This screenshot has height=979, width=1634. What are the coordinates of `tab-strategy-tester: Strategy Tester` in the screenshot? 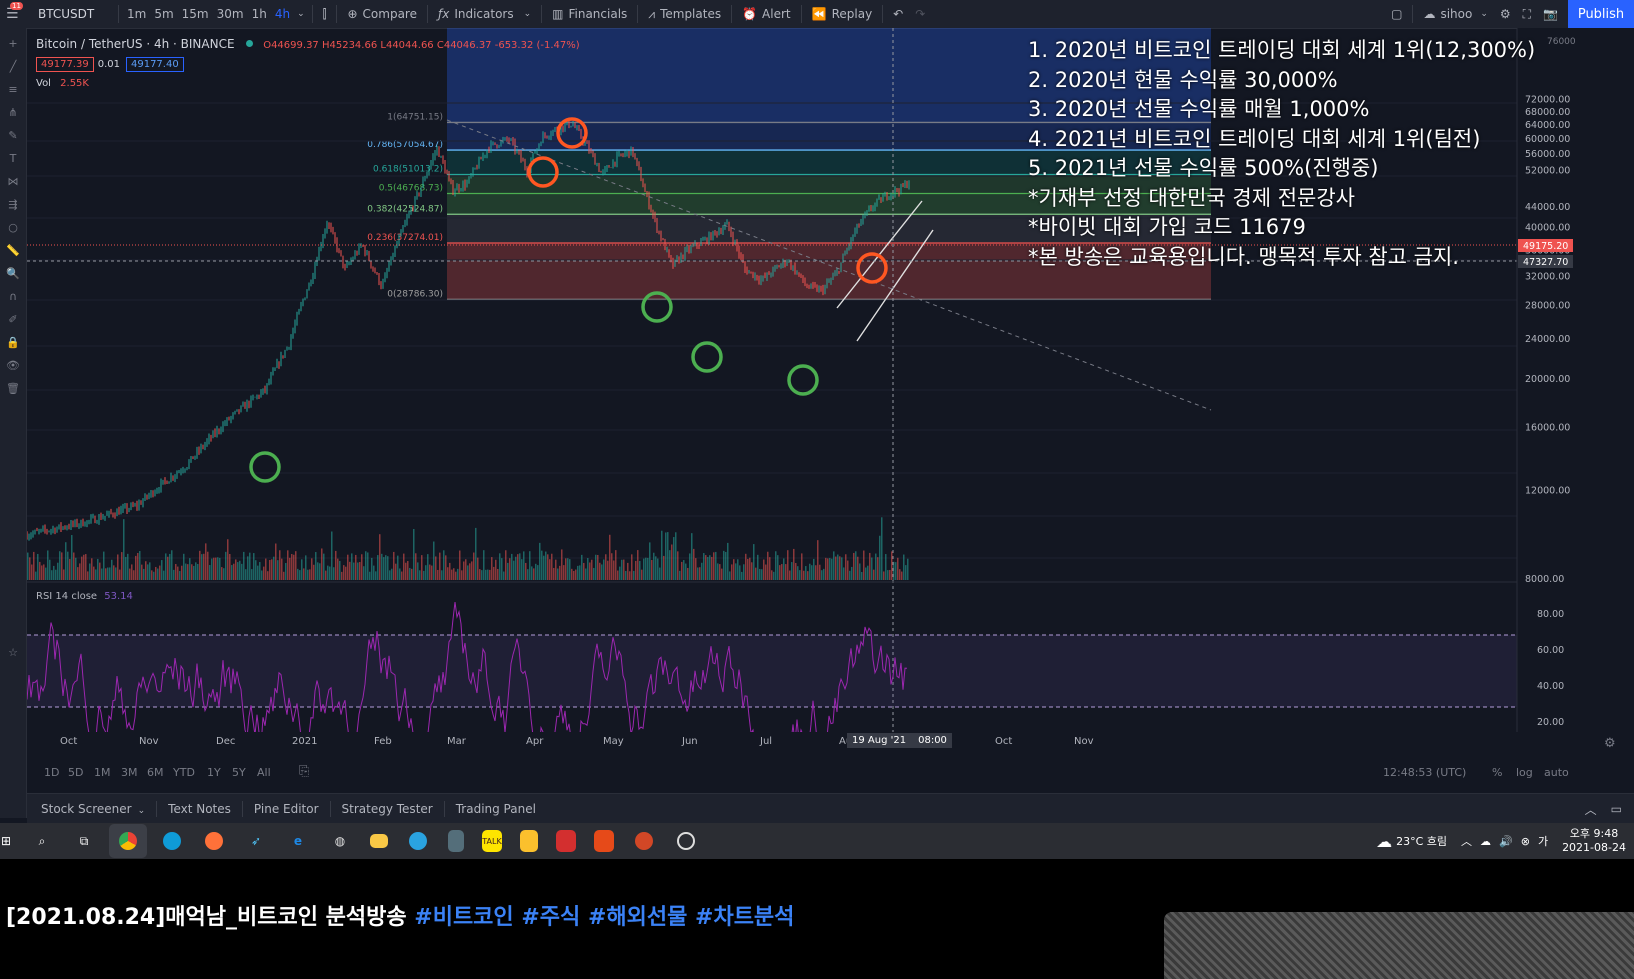 It's located at (388, 809).